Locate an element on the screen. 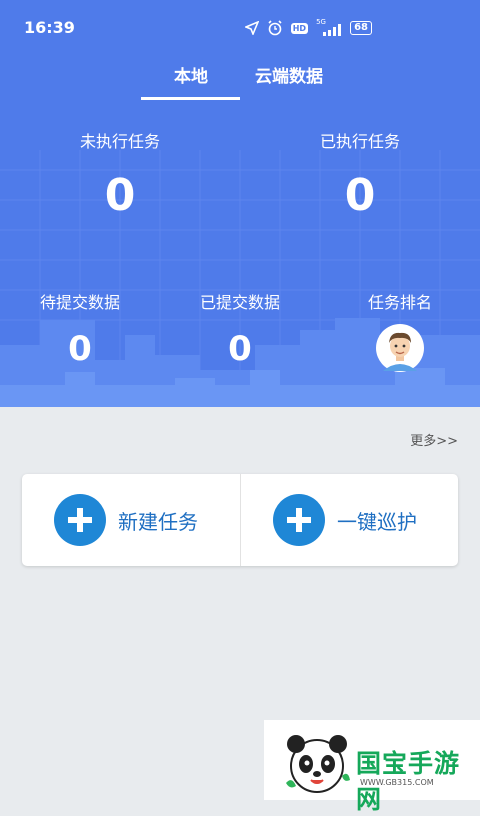 The image size is (480, 816). signal-bars-icon is located at coordinates (332, 30).